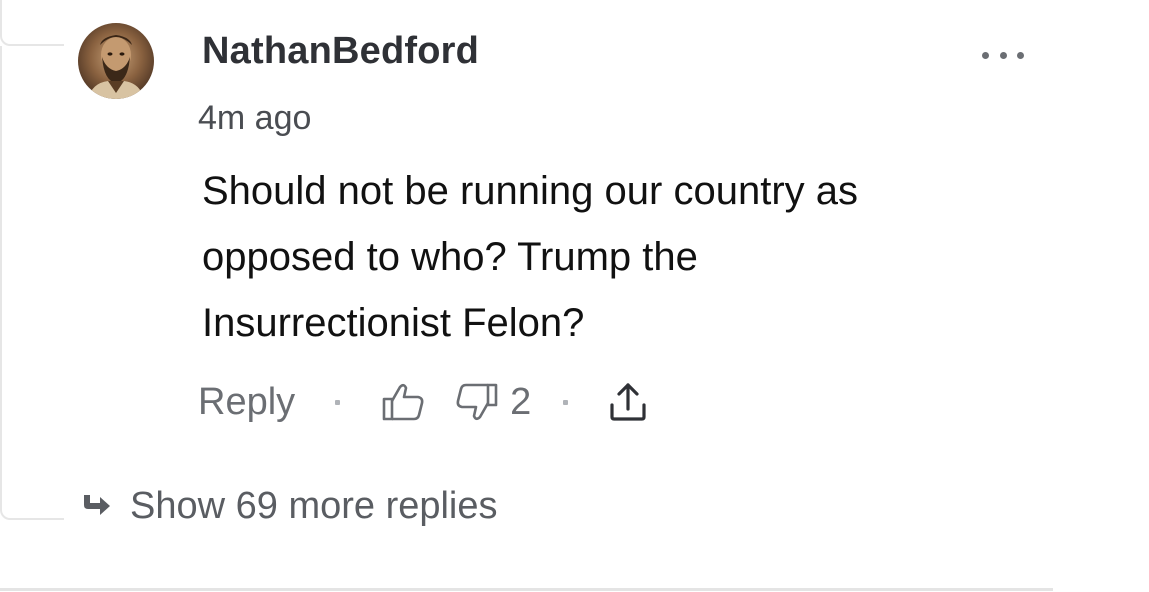 Image resolution: width=1149 pixels, height=592 pixels. What do you see at coordinates (530, 191) in the screenshot?
I see `comment-body-line: Should not be running our country as` at bounding box center [530, 191].